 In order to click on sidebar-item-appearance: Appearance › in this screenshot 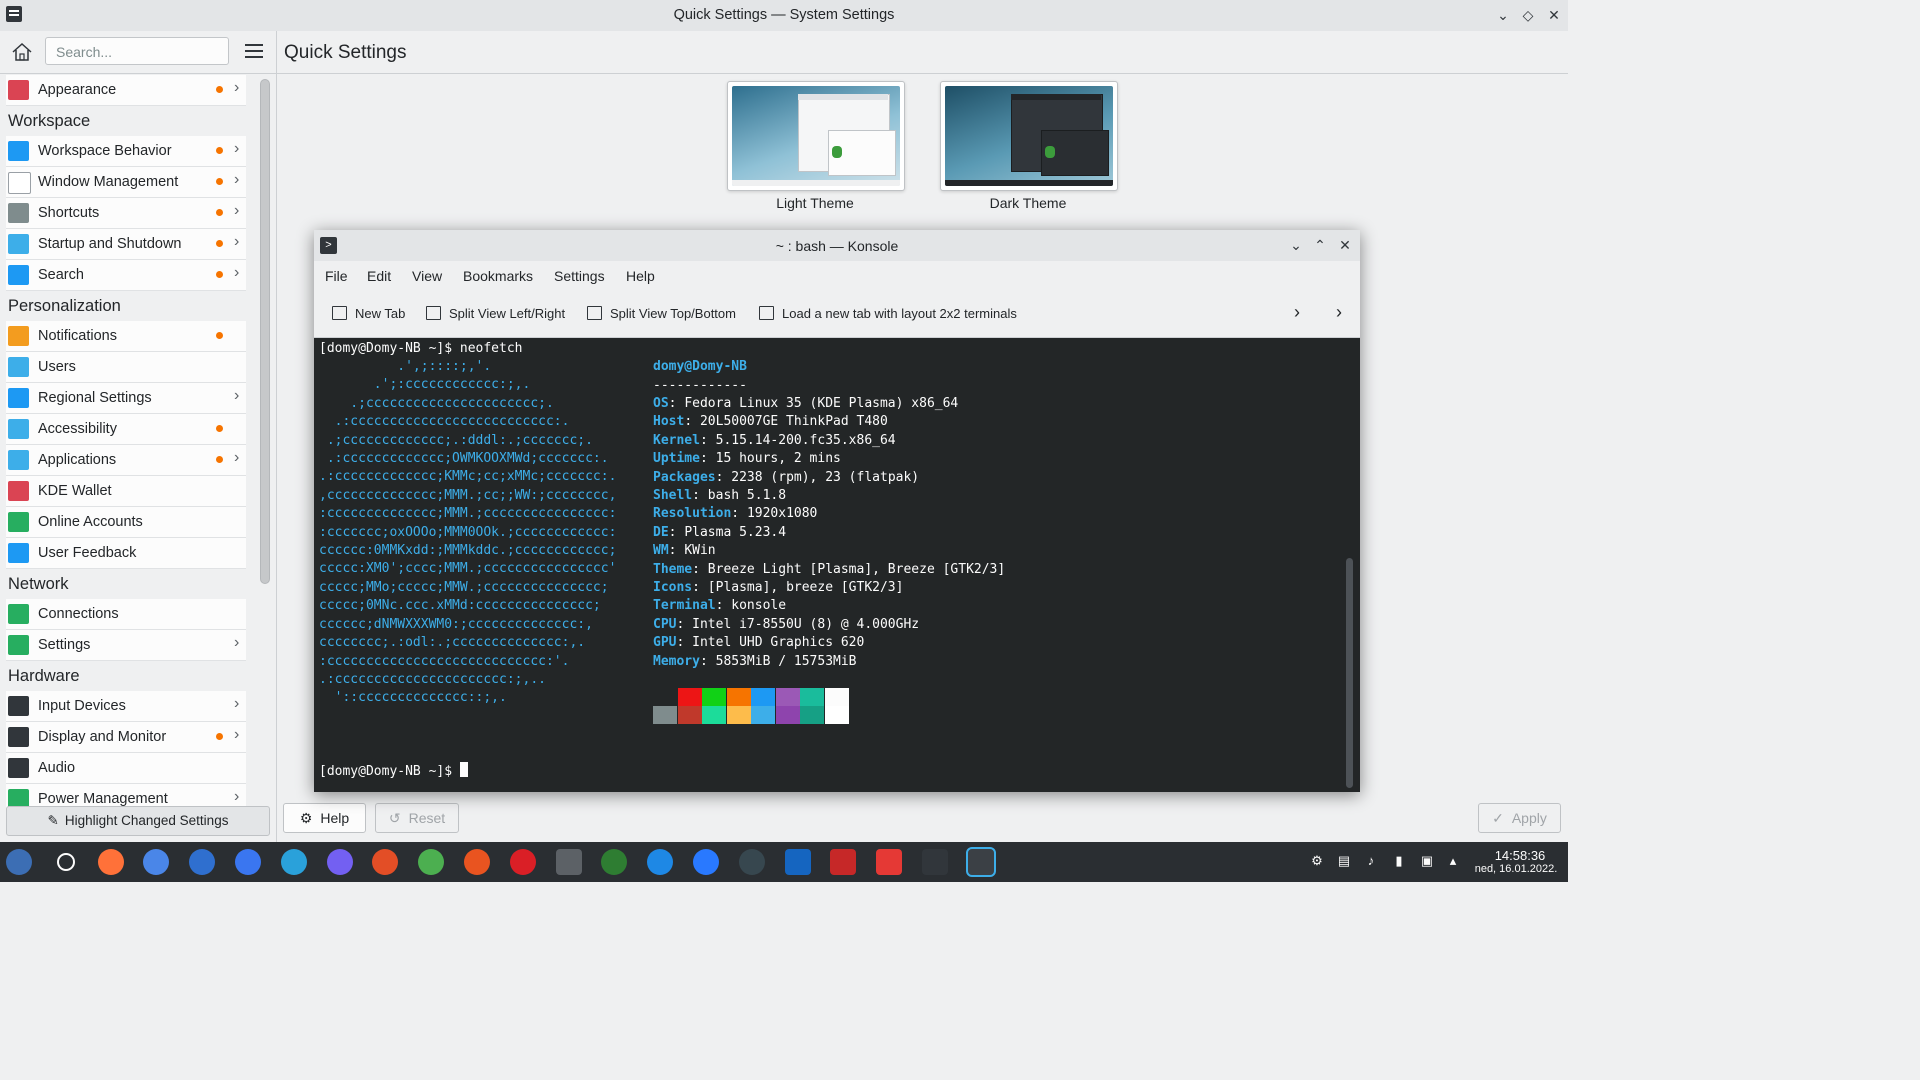, I will do `click(126, 90)`.